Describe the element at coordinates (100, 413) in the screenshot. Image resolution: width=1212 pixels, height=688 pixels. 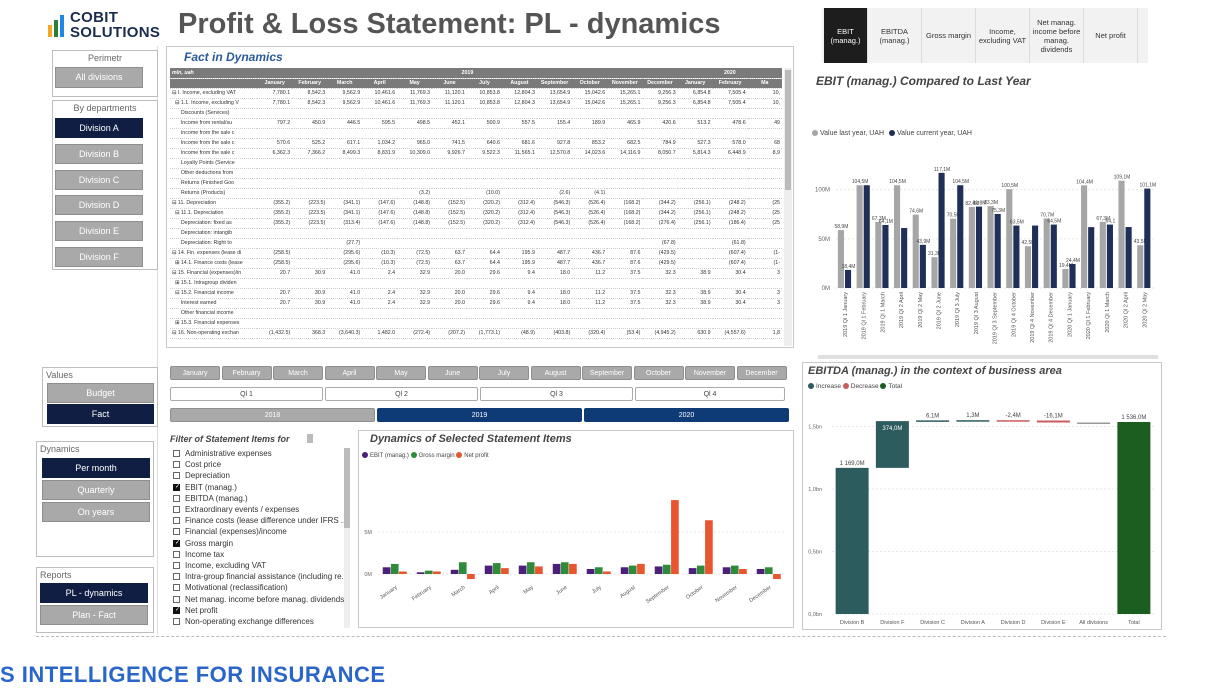
I see `values-fact-button: Fact` at that location.